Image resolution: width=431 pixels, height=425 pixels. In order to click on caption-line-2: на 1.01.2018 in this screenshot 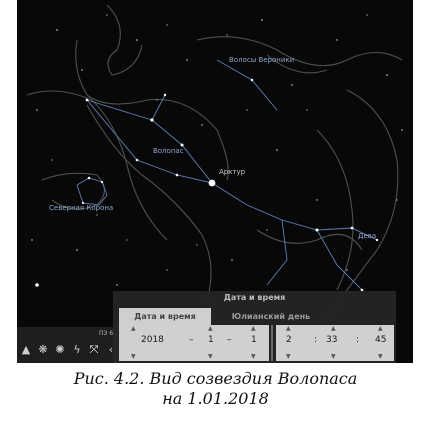, I will do `click(215, 398)`.